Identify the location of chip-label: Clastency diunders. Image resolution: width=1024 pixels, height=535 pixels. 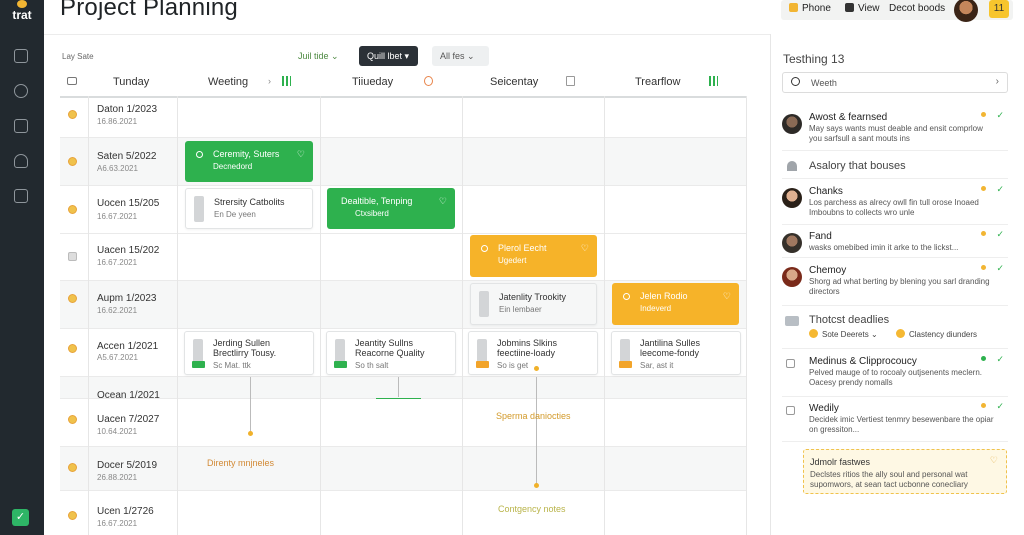
(943, 334).